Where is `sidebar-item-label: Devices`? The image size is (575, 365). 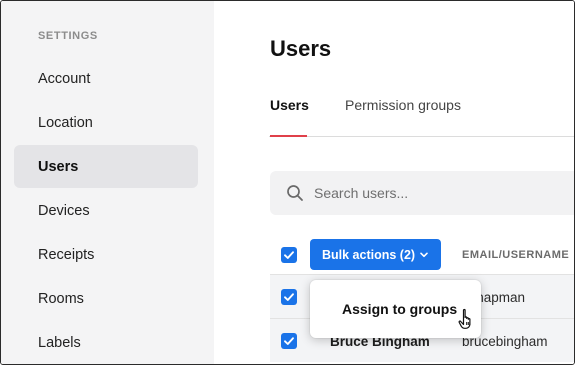 sidebar-item-label: Devices is located at coordinates (64, 210).